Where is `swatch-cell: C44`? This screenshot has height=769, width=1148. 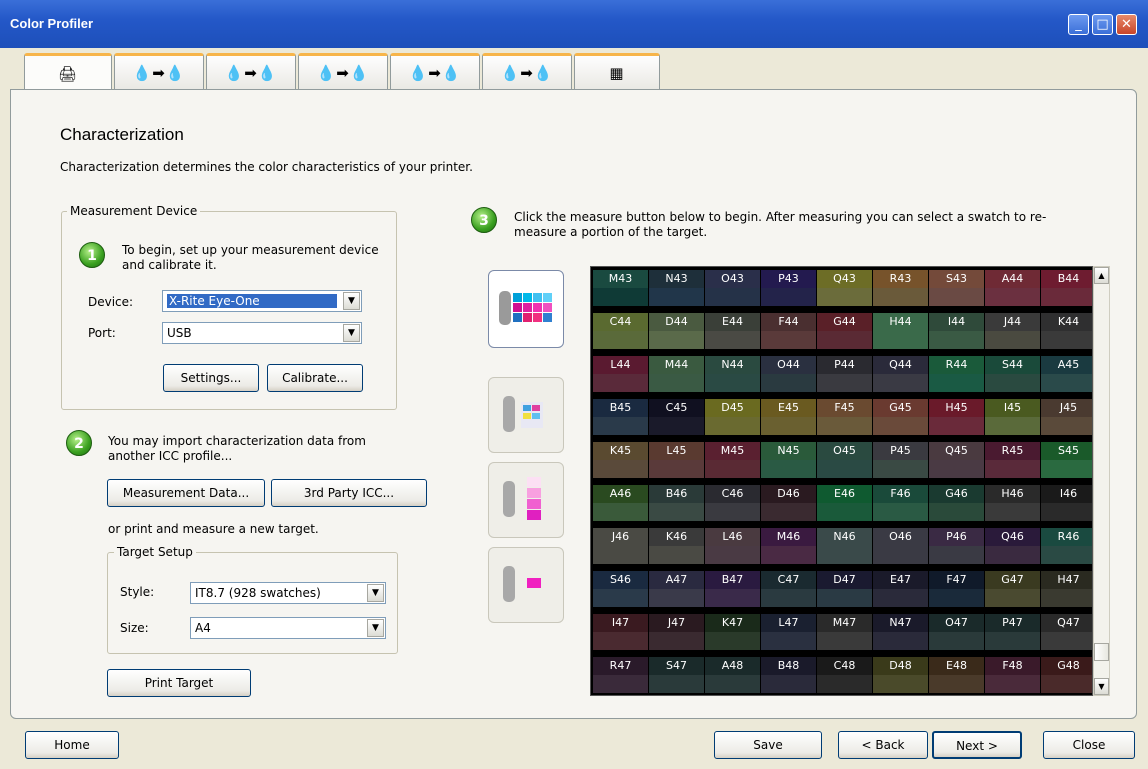 swatch-cell: C44 is located at coordinates (620, 332).